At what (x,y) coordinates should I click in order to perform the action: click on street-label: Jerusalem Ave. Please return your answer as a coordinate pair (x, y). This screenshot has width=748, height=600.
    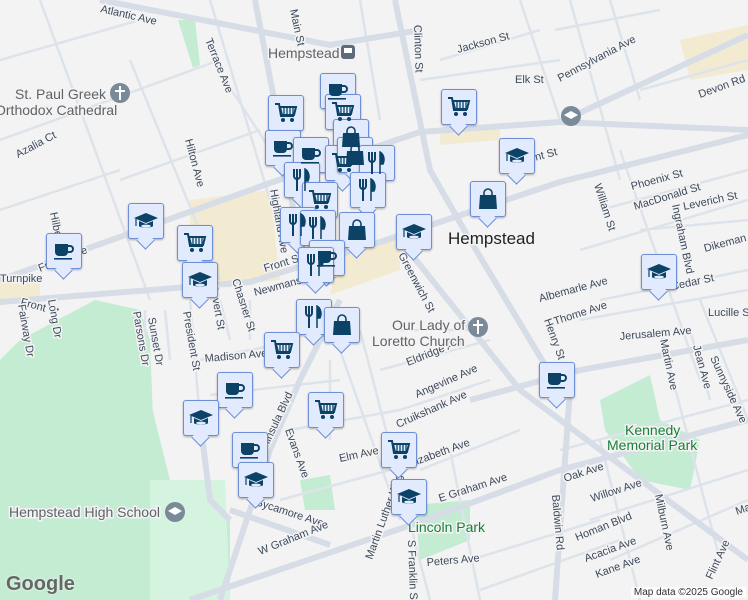
    Looking at the image, I should click on (655, 334).